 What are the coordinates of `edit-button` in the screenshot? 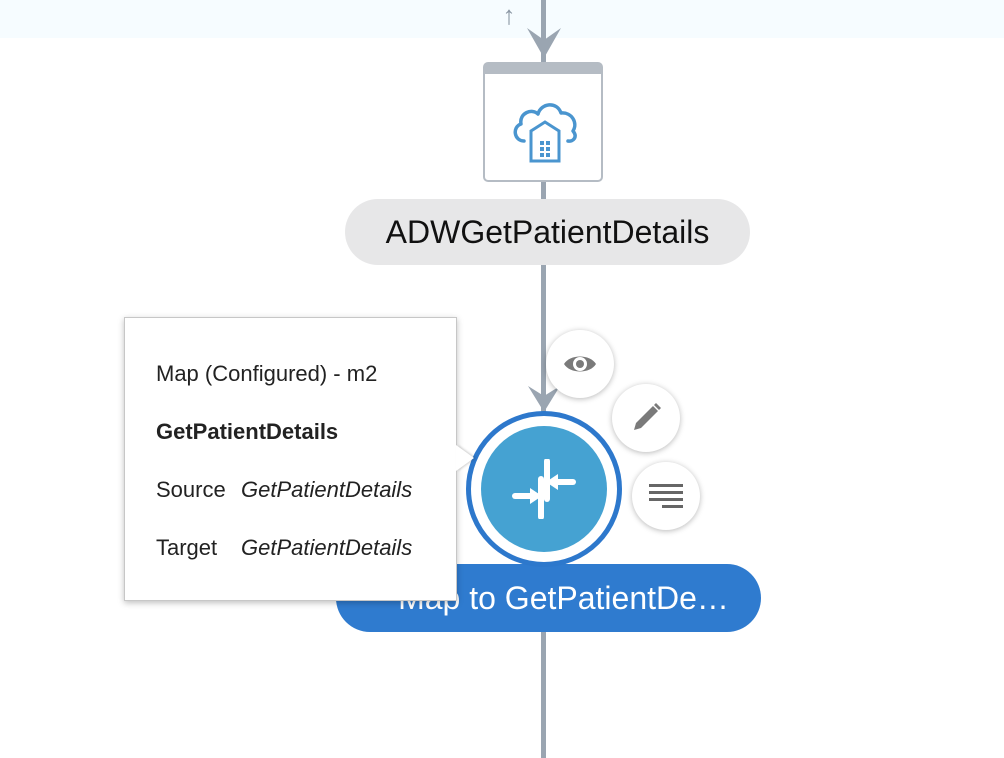 It's located at (646, 418).